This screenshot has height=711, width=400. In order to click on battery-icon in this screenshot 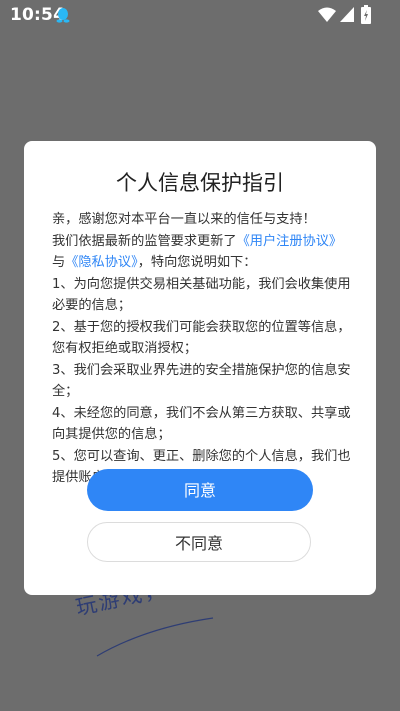, I will do `click(366, 14)`.